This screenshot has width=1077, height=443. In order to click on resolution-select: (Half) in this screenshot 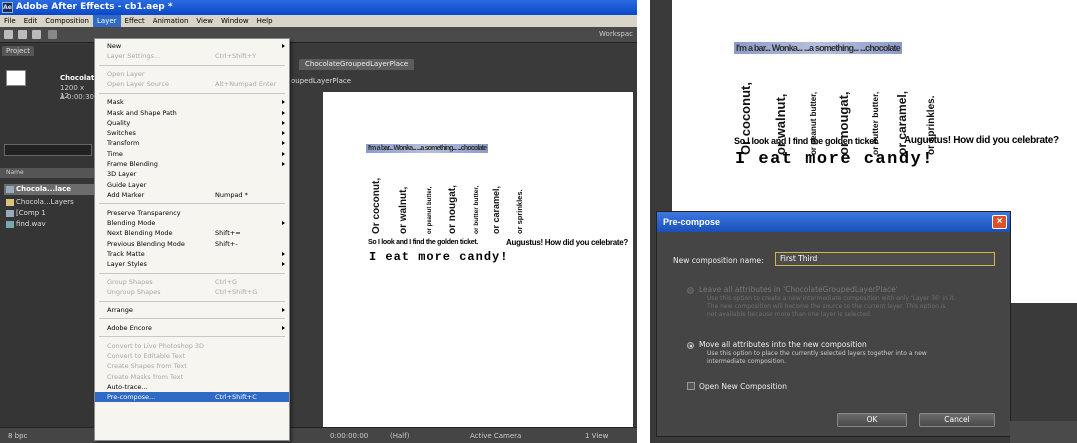, I will do `click(399, 435)`.